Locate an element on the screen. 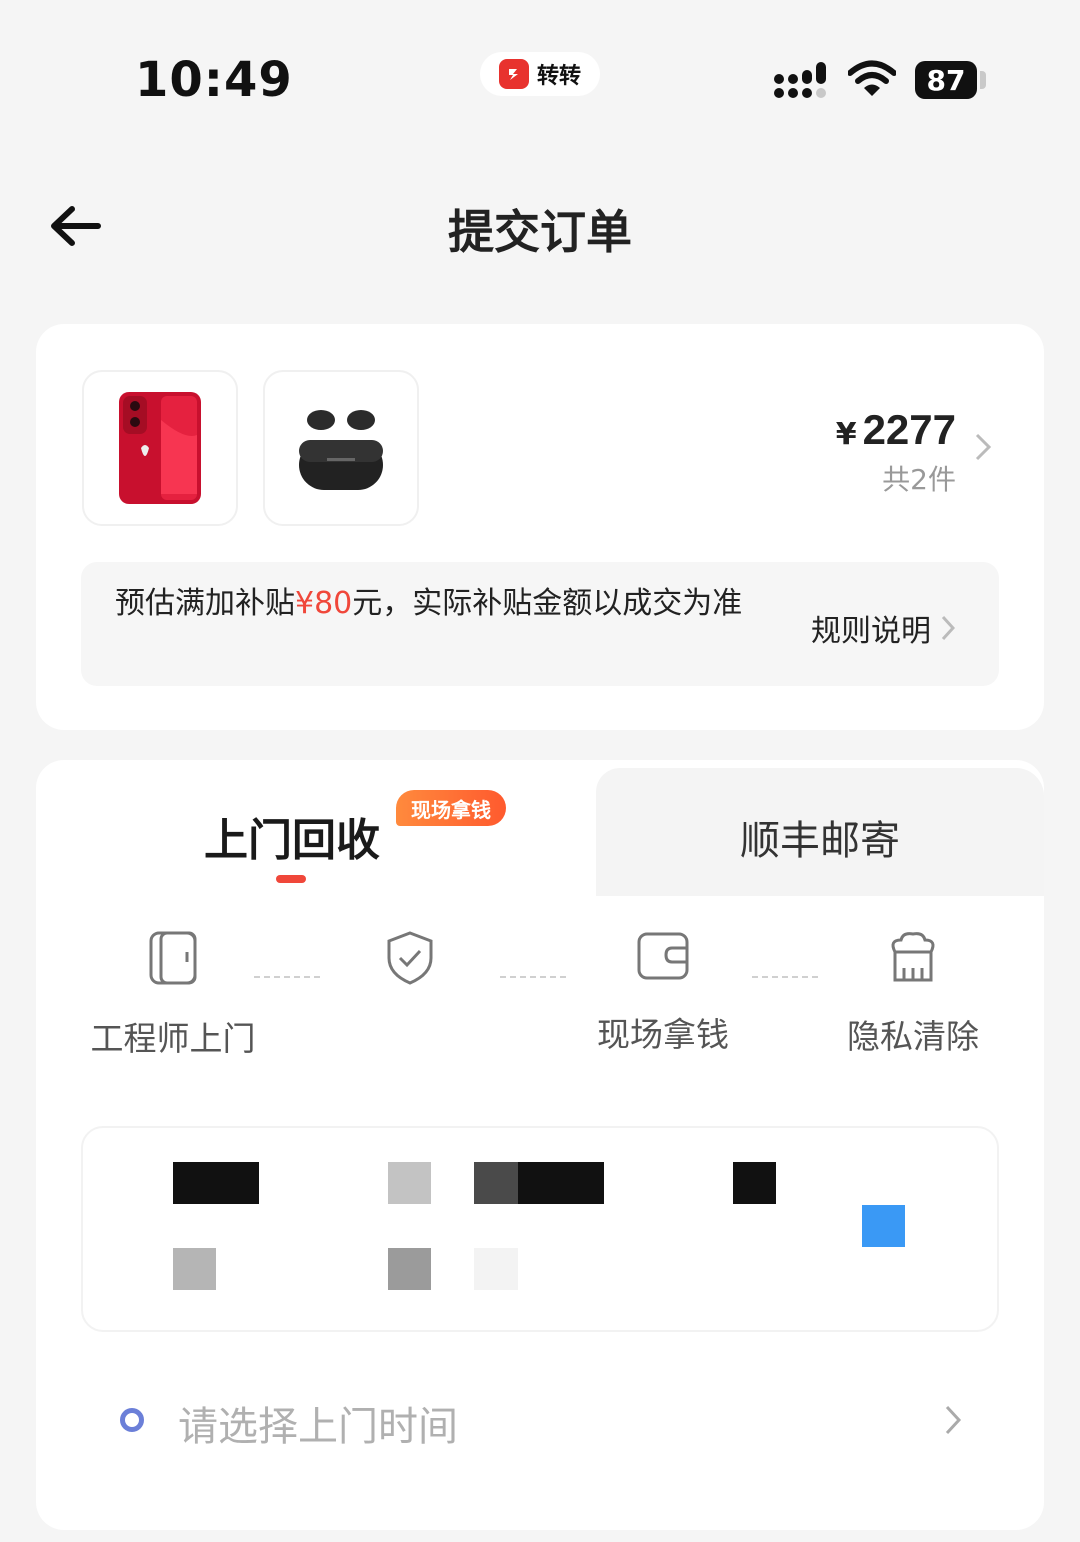  step-connector is located at coordinates (533, 977).